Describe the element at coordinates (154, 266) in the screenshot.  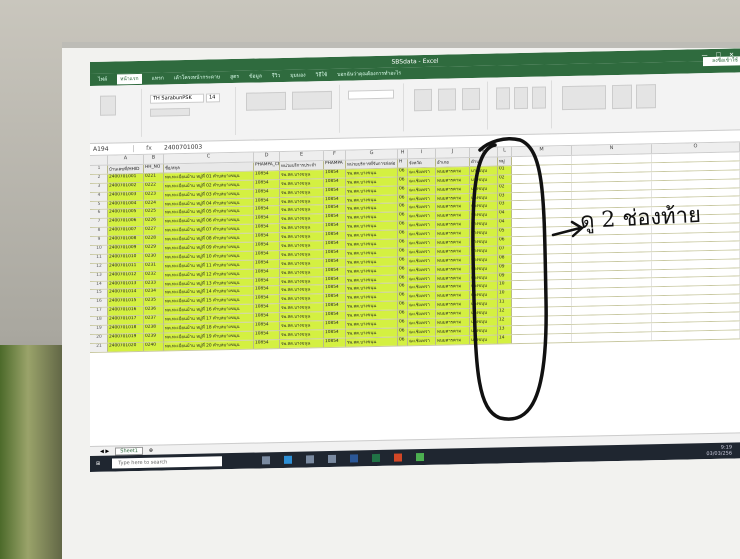
I see `table-cell: 0231` at that location.